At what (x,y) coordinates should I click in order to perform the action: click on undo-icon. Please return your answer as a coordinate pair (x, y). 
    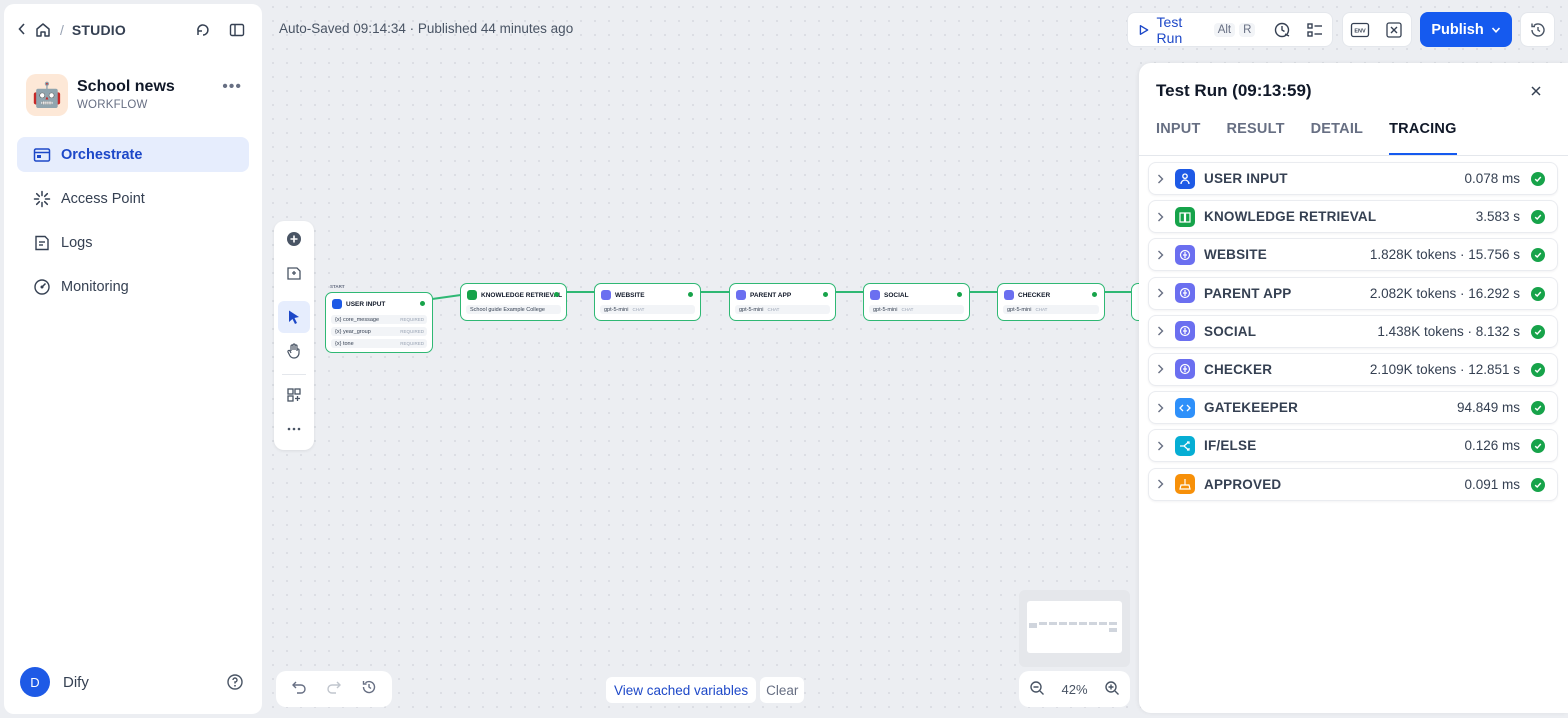
    Looking at the image, I should click on (299, 689).